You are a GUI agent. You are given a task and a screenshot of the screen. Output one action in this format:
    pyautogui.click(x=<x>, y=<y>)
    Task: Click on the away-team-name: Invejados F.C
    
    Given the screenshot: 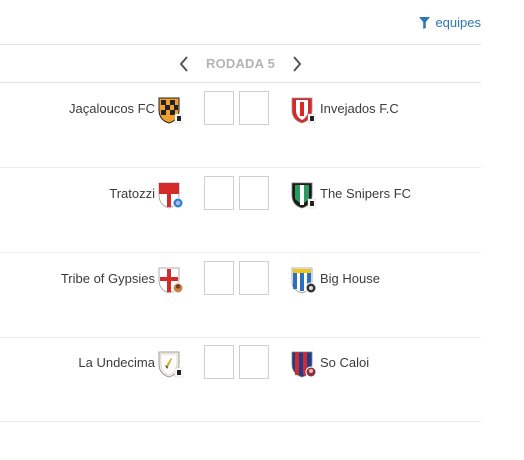 What is the action you would take?
    pyautogui.click(x=359, y=108)
    